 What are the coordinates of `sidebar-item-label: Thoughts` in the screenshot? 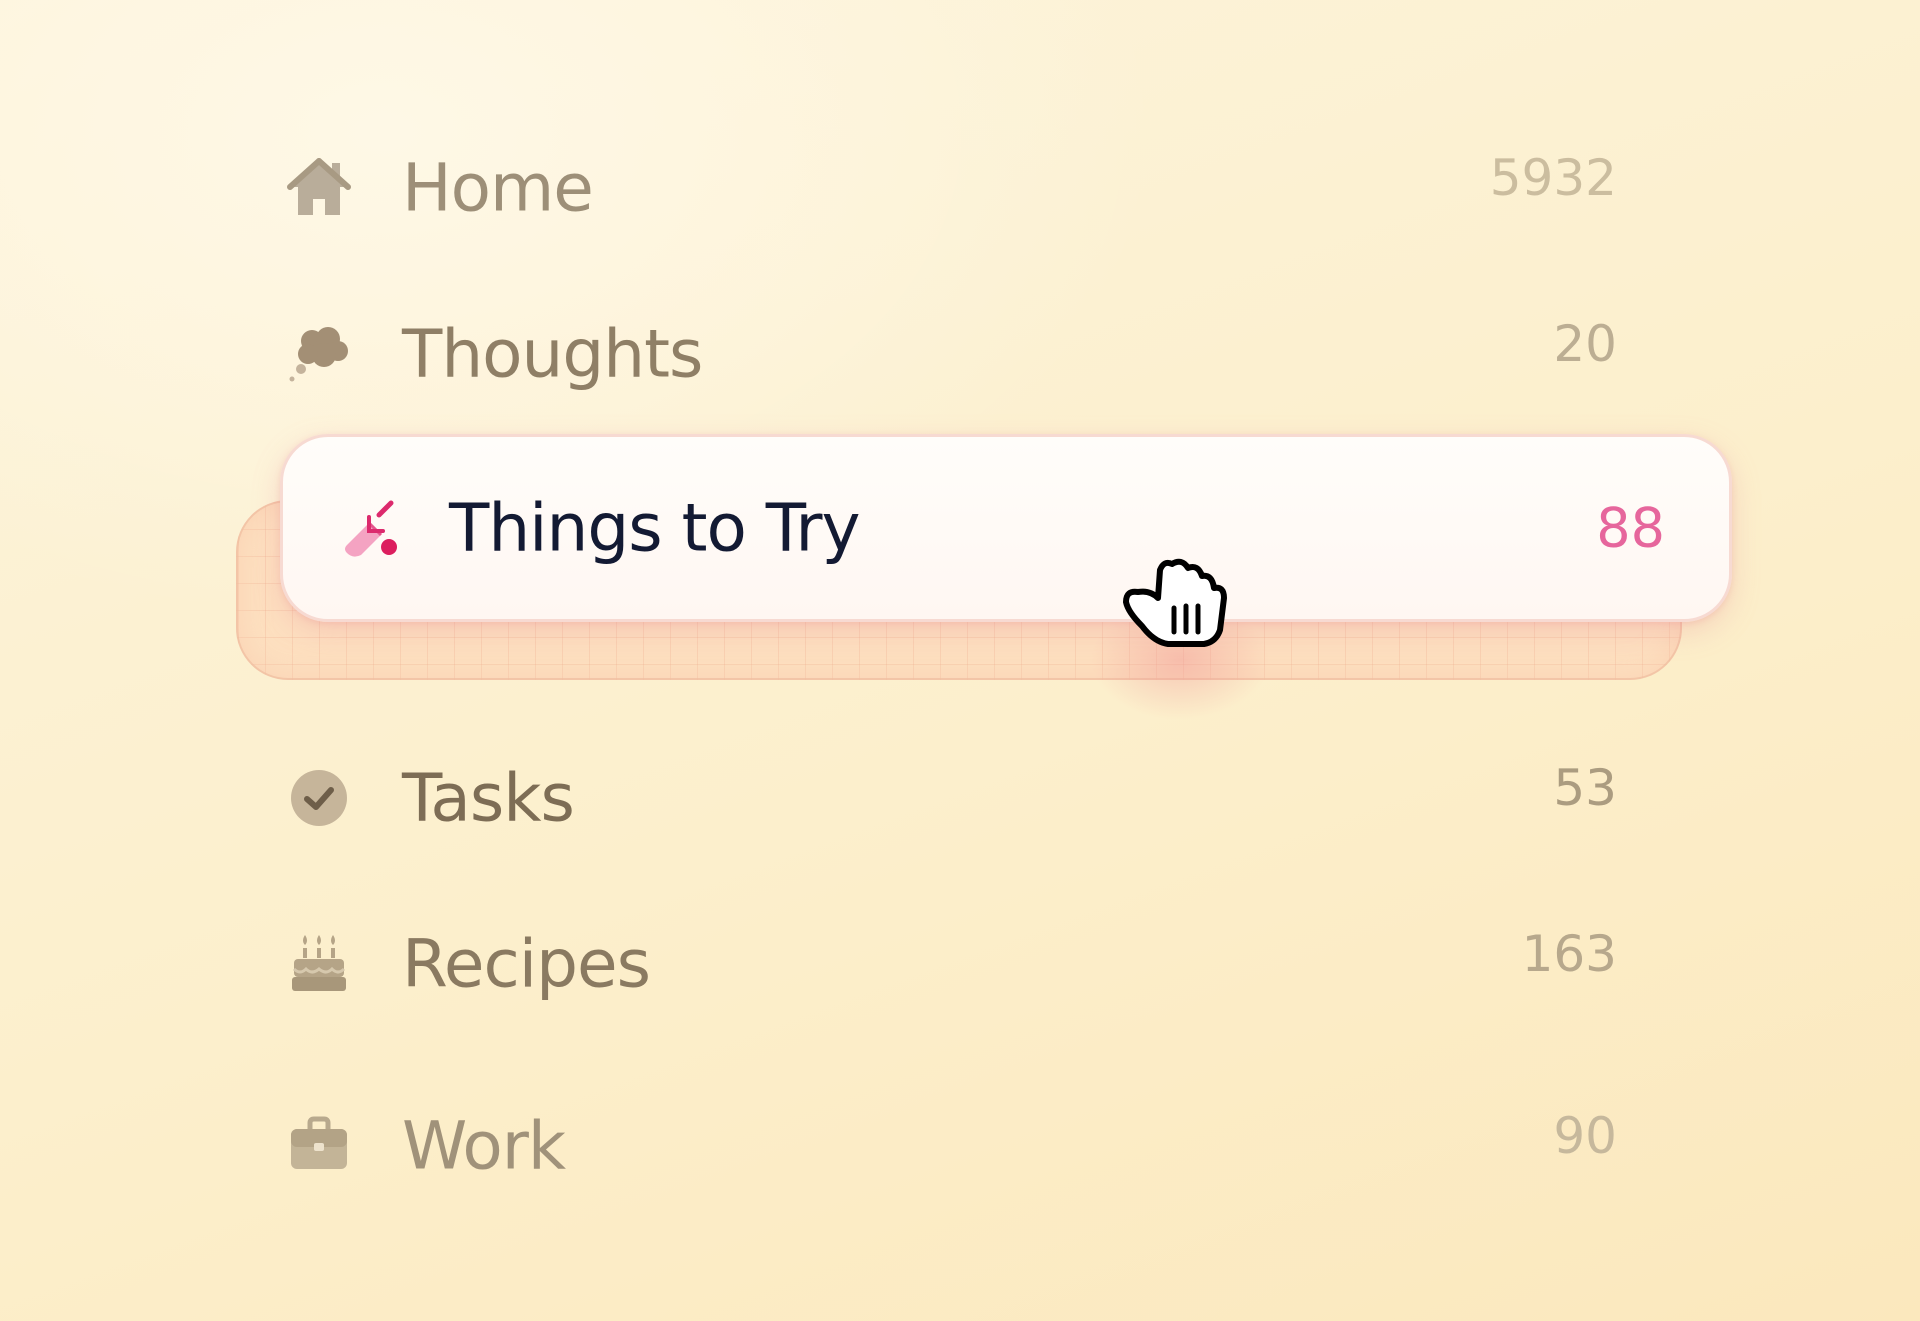 It's located at (552, 354).